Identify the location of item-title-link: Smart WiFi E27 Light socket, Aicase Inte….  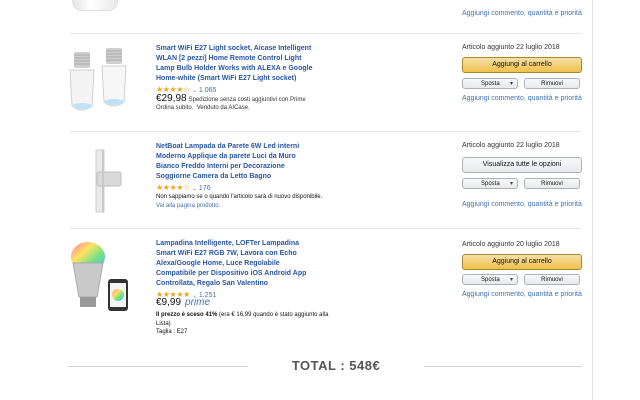
(235, 64).